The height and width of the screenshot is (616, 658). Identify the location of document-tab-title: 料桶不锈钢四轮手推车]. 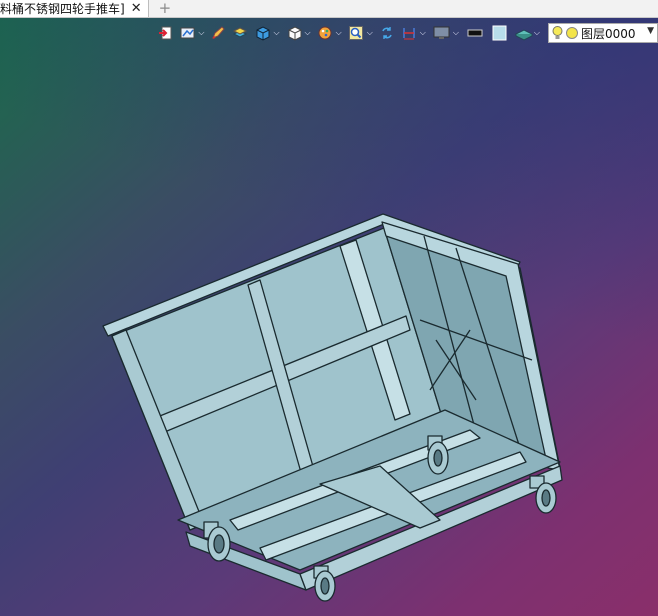
(62, 9).